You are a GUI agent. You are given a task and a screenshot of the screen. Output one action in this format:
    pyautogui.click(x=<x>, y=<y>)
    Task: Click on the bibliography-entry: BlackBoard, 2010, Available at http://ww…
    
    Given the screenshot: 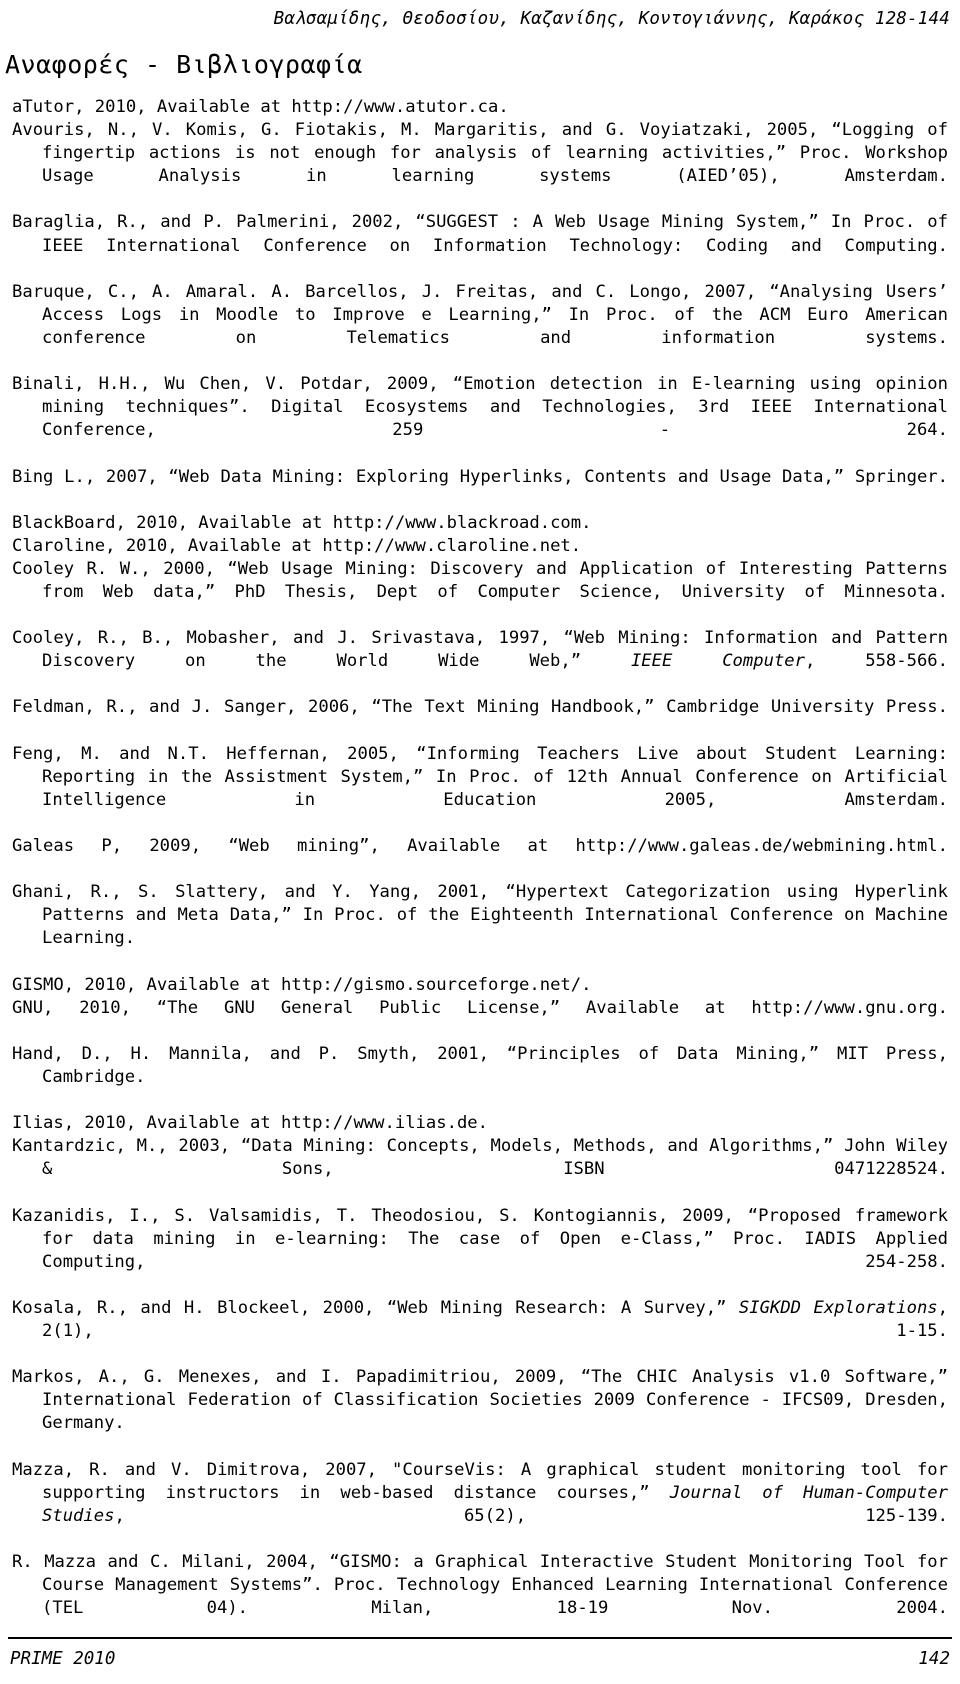 What is the action you would take?
    pyautogui.click(x=302, y=522)
    